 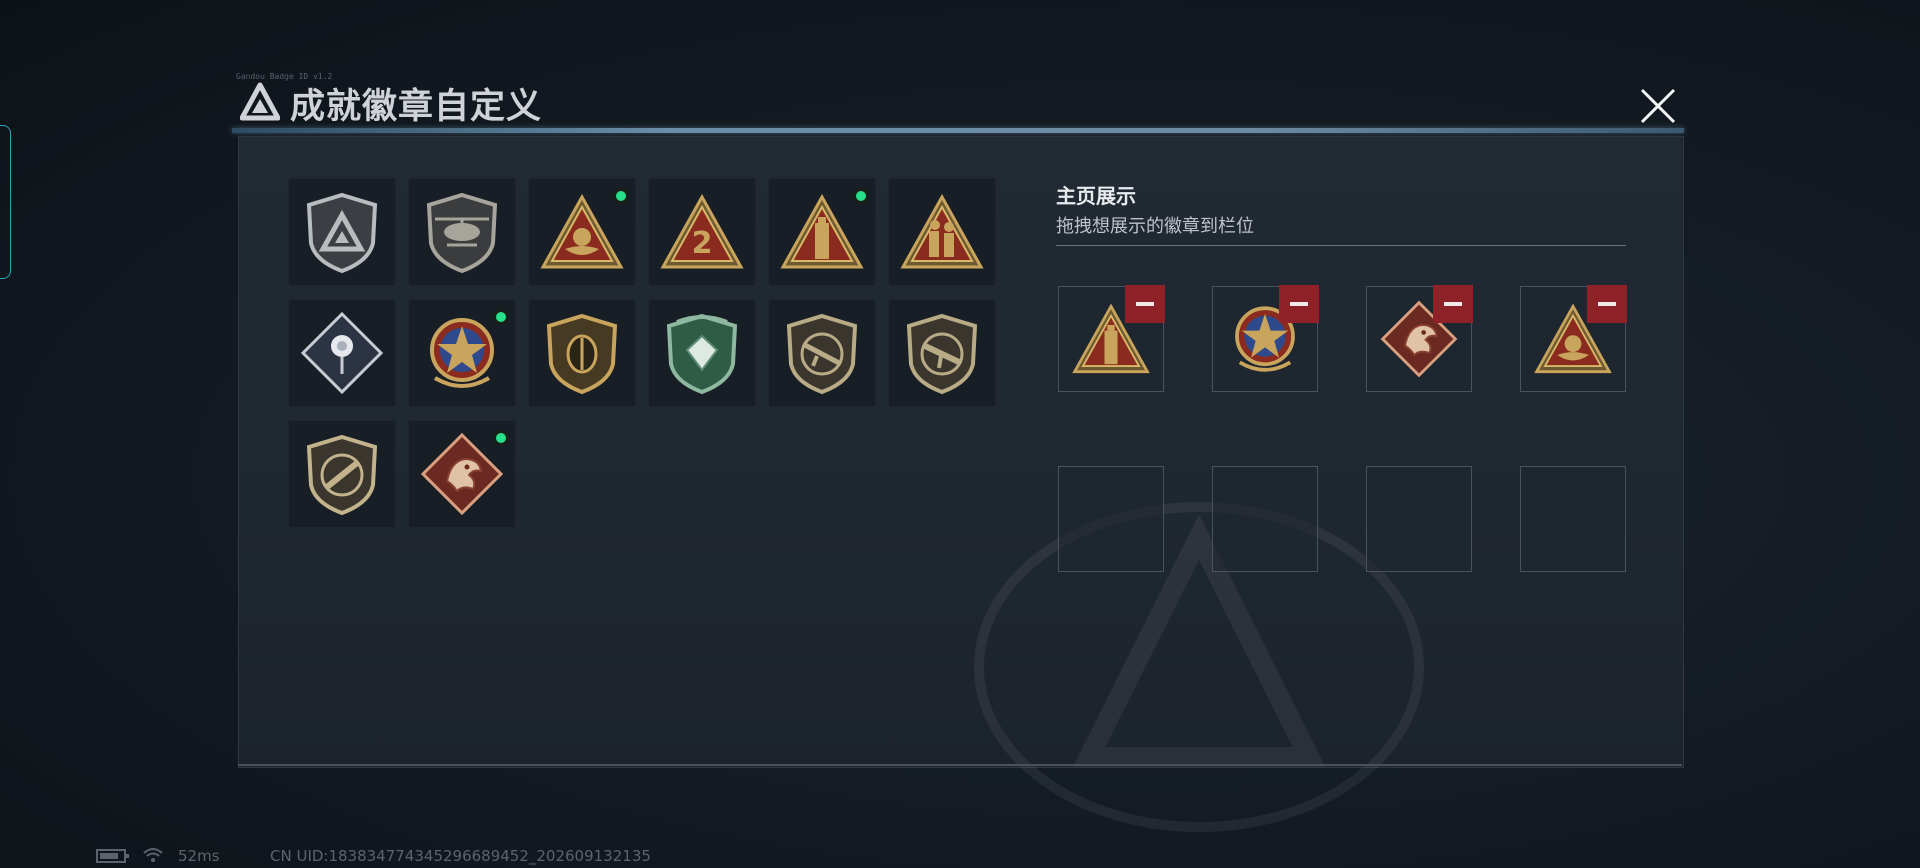 I want to click on battery-icon, so click(x=113, y=858).